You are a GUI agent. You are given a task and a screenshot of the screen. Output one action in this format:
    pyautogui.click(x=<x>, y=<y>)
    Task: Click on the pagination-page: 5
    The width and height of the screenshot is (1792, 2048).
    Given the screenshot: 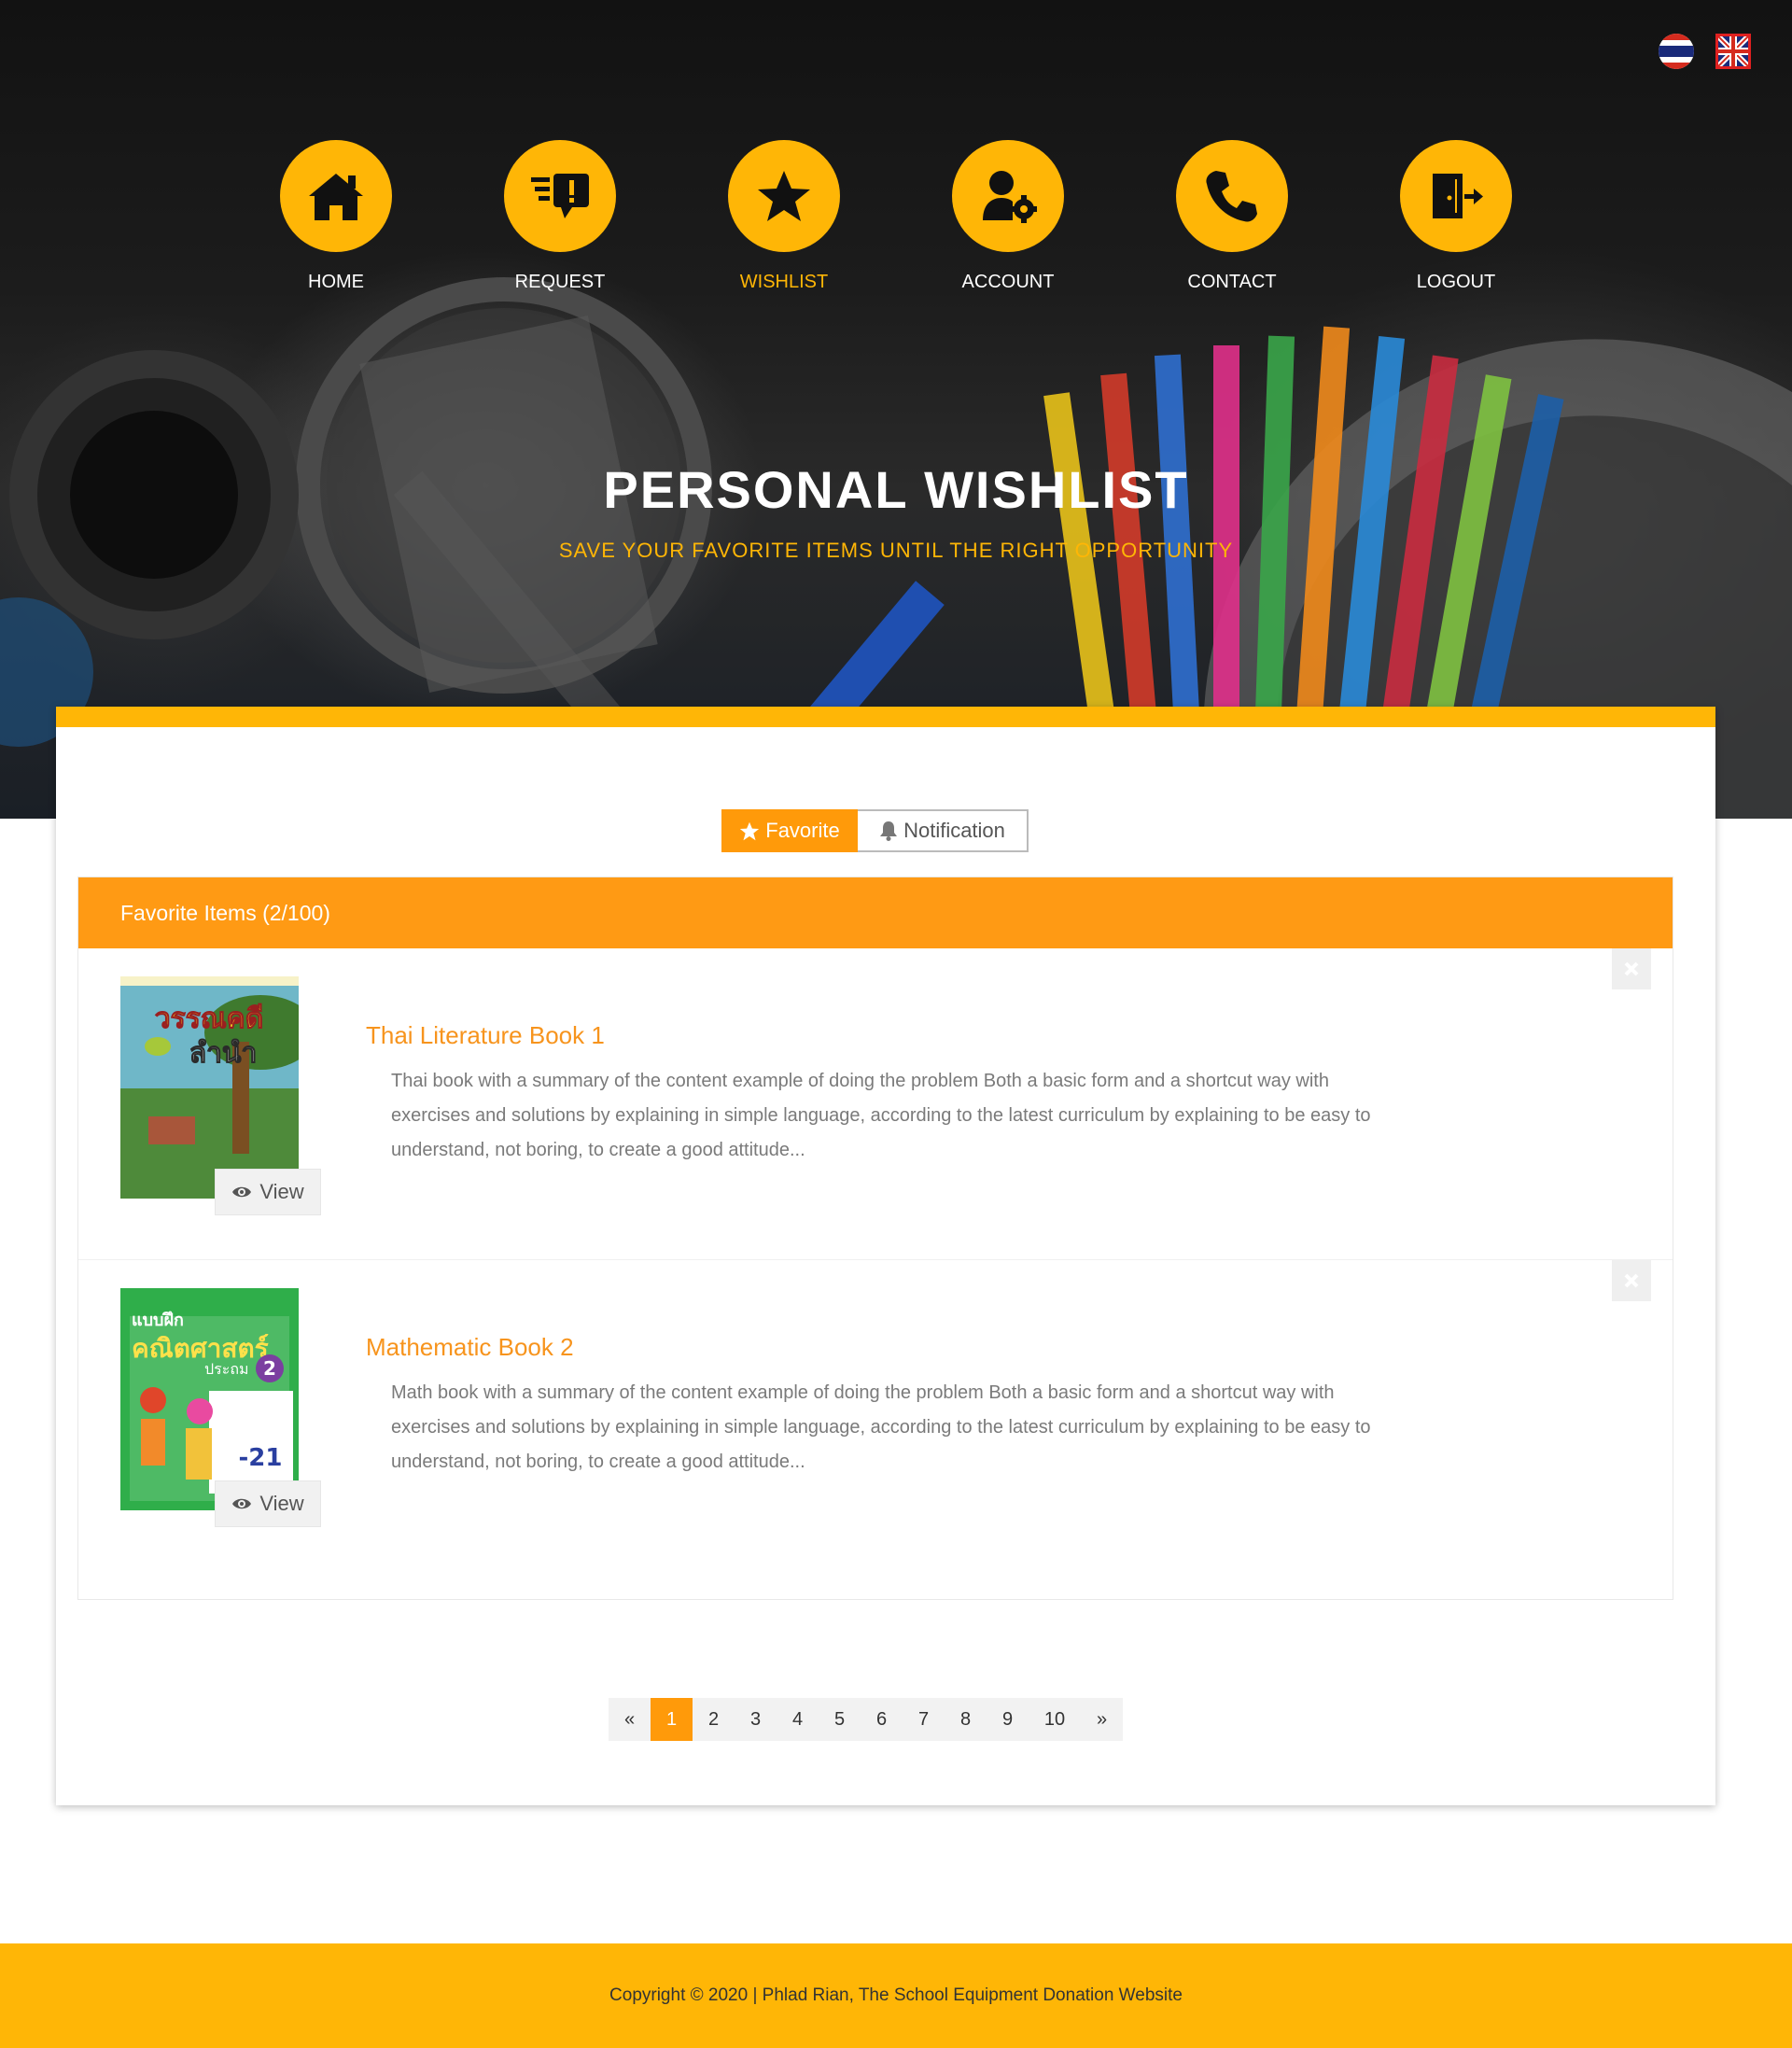 What is the action you would take?
    pyautogui.click(x=840, y=1719)
    